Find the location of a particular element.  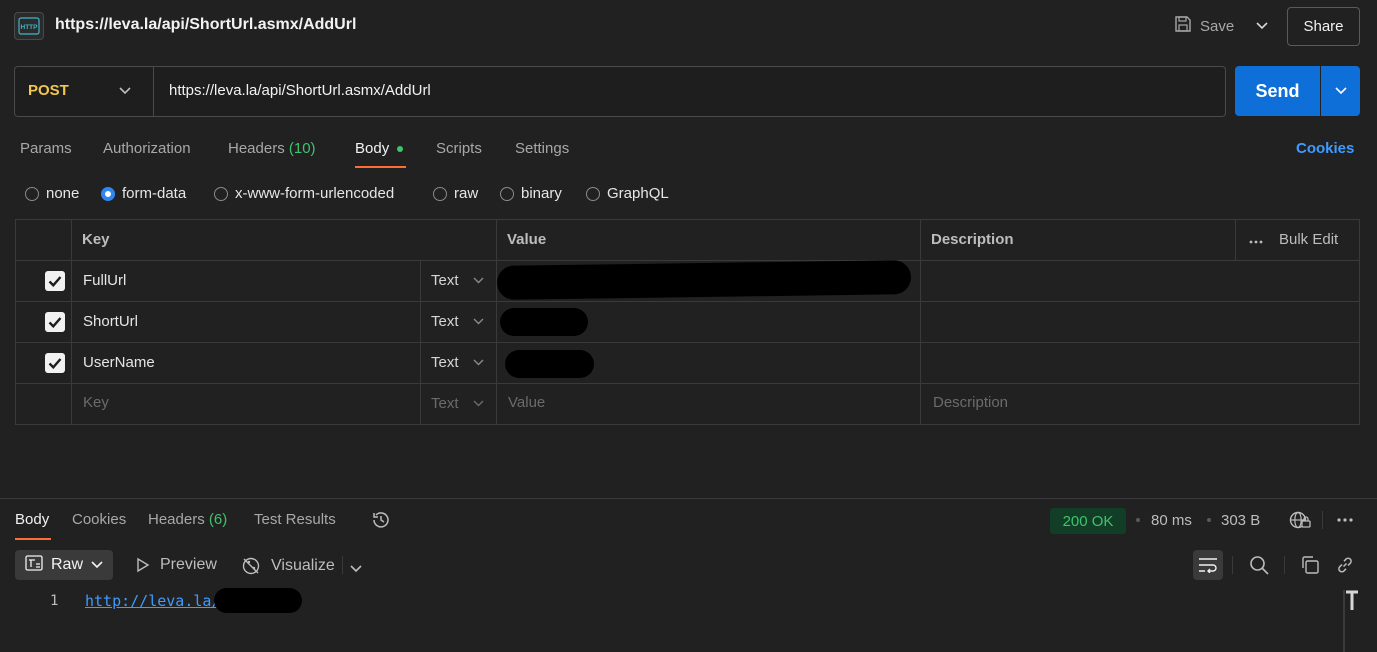

bulk-edit-label: Bulk Edit is located at coordinates (1309, 239).